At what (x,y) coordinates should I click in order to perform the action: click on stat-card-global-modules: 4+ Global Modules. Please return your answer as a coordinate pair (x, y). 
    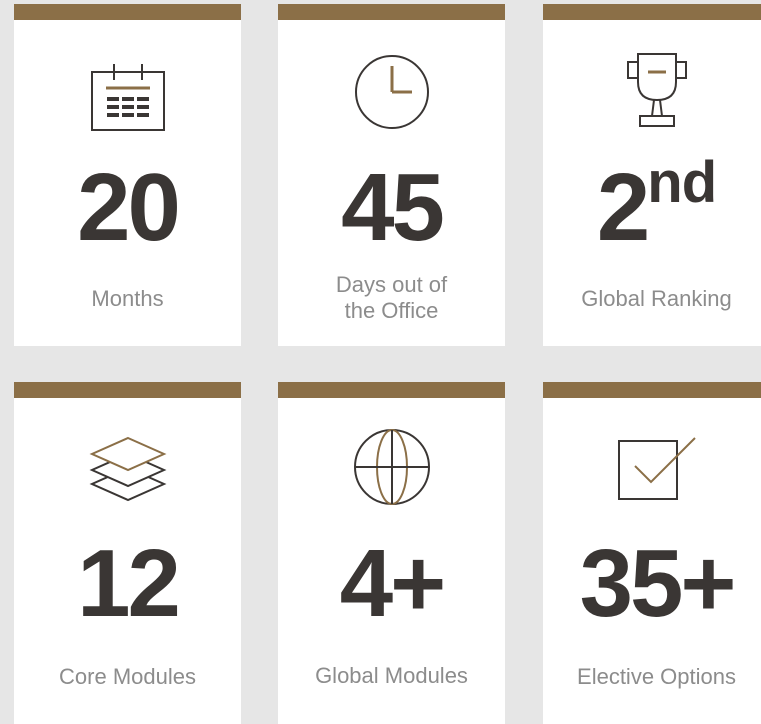
    Looking at the image, I should click on (391, 553).